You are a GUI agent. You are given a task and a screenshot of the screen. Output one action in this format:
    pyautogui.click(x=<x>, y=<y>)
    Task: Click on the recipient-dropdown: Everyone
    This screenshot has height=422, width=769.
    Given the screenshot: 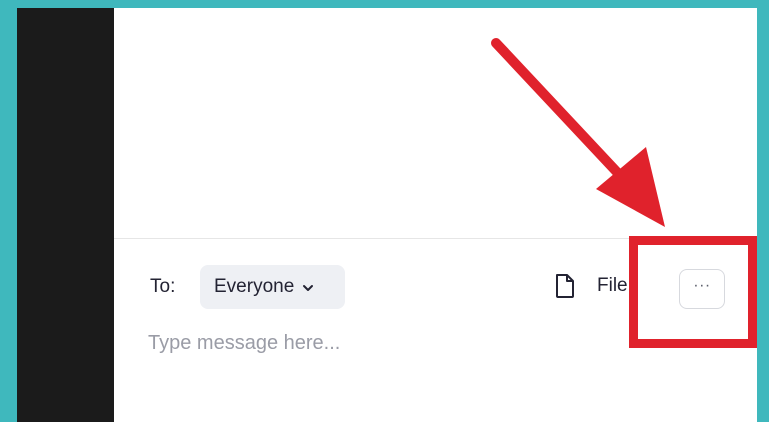 What is the action you would take?
    pyautogui.click(x=272, y=287)
    